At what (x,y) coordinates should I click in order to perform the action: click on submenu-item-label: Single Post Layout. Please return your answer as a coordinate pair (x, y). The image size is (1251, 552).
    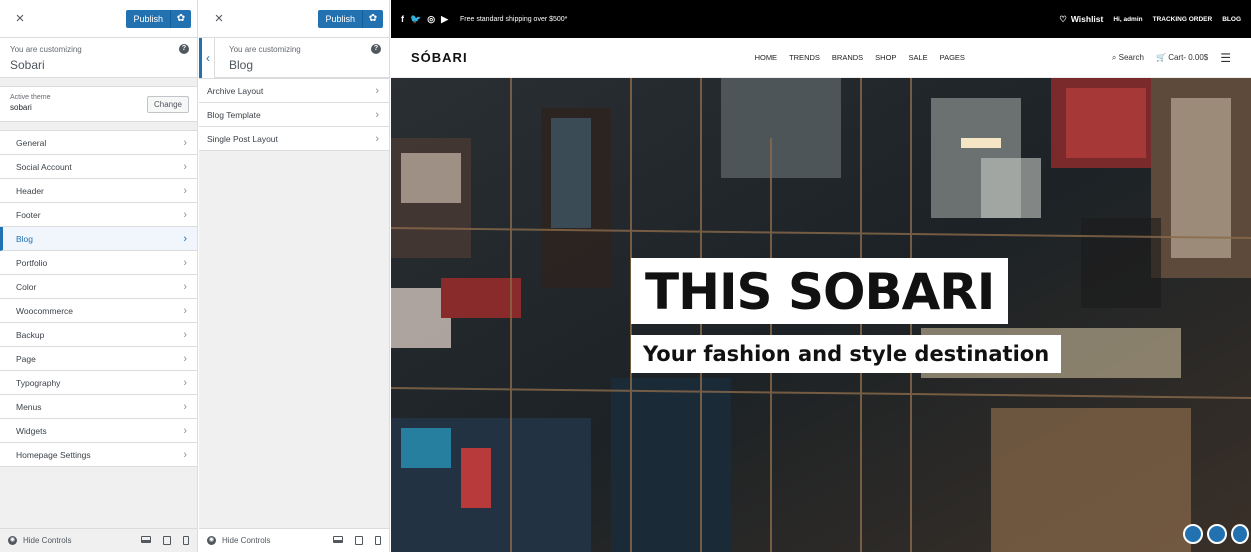
    Looking at the image, I should click on (242, 138).